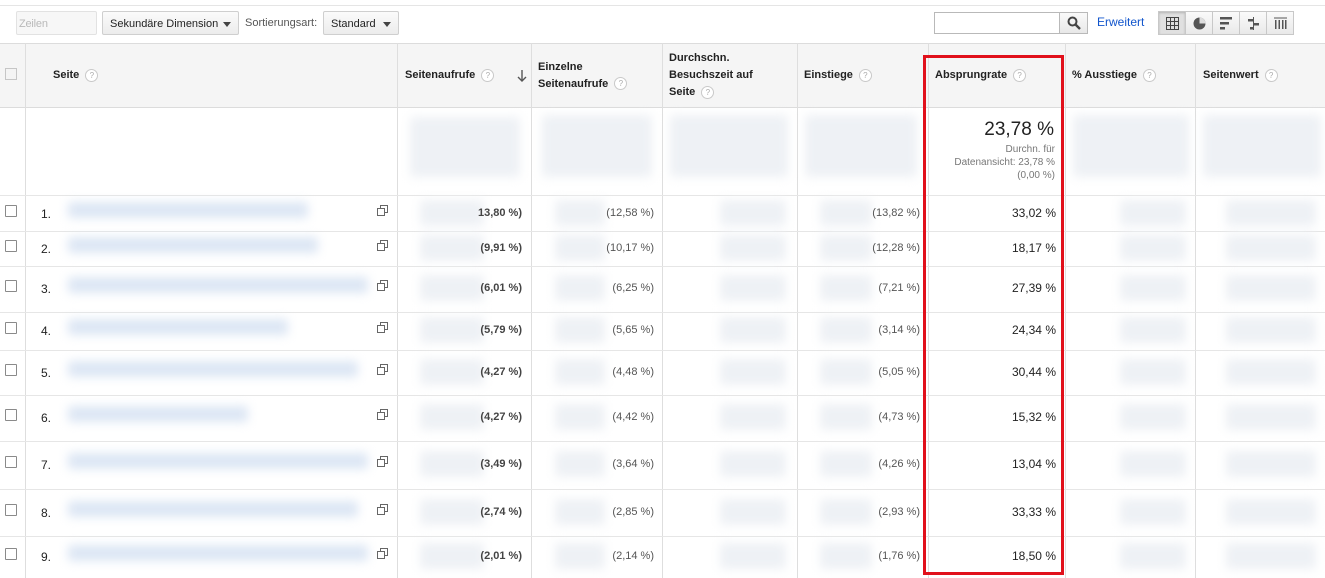  Describe the element at coordinates (899, 556) in the screenshot. I see `entrances-share: (1,76 %)` at that location.